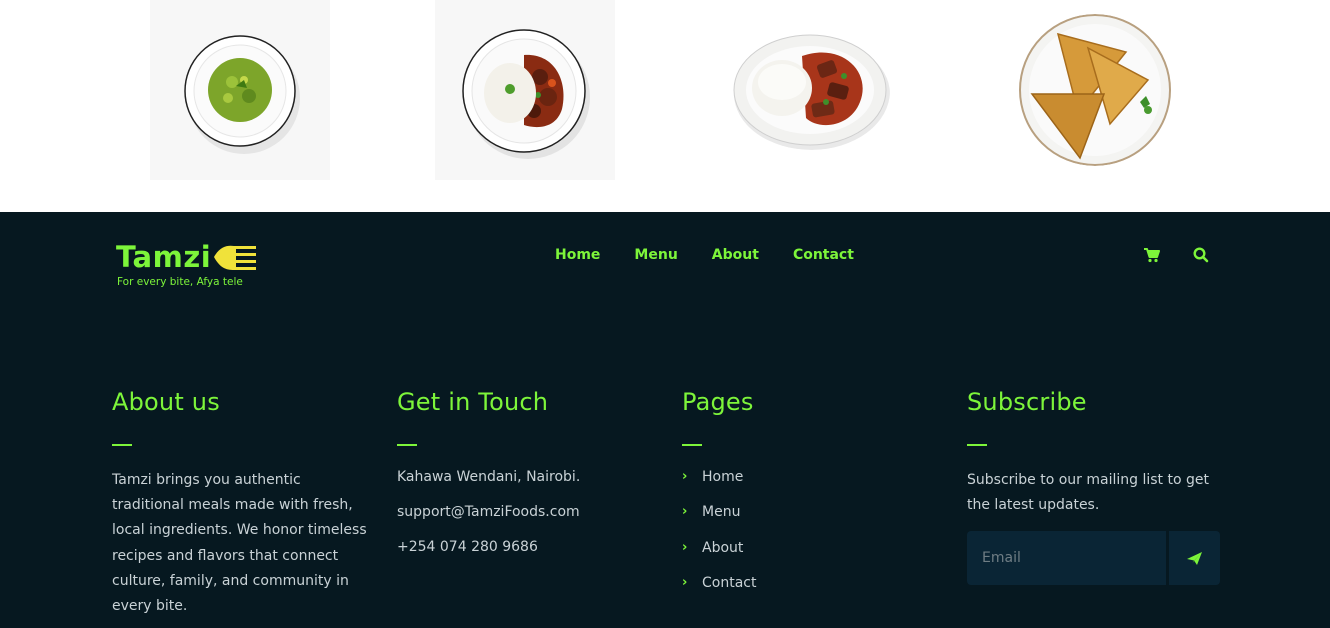 Image resolution: width=1330 pixels, height=628 pixels. I want to click on pages-link-menu: Menu, so click(721, 512).